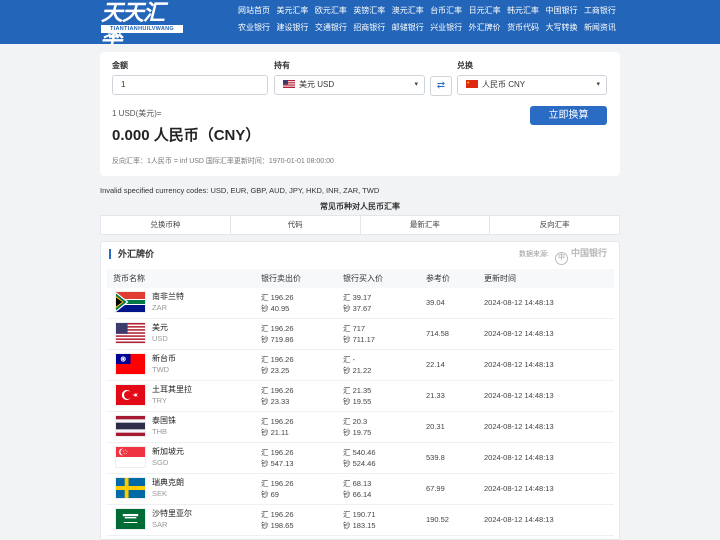 The width and height of the screenshot is (720, 540). I want to click on currency-code: TRY, so click(159, 400).